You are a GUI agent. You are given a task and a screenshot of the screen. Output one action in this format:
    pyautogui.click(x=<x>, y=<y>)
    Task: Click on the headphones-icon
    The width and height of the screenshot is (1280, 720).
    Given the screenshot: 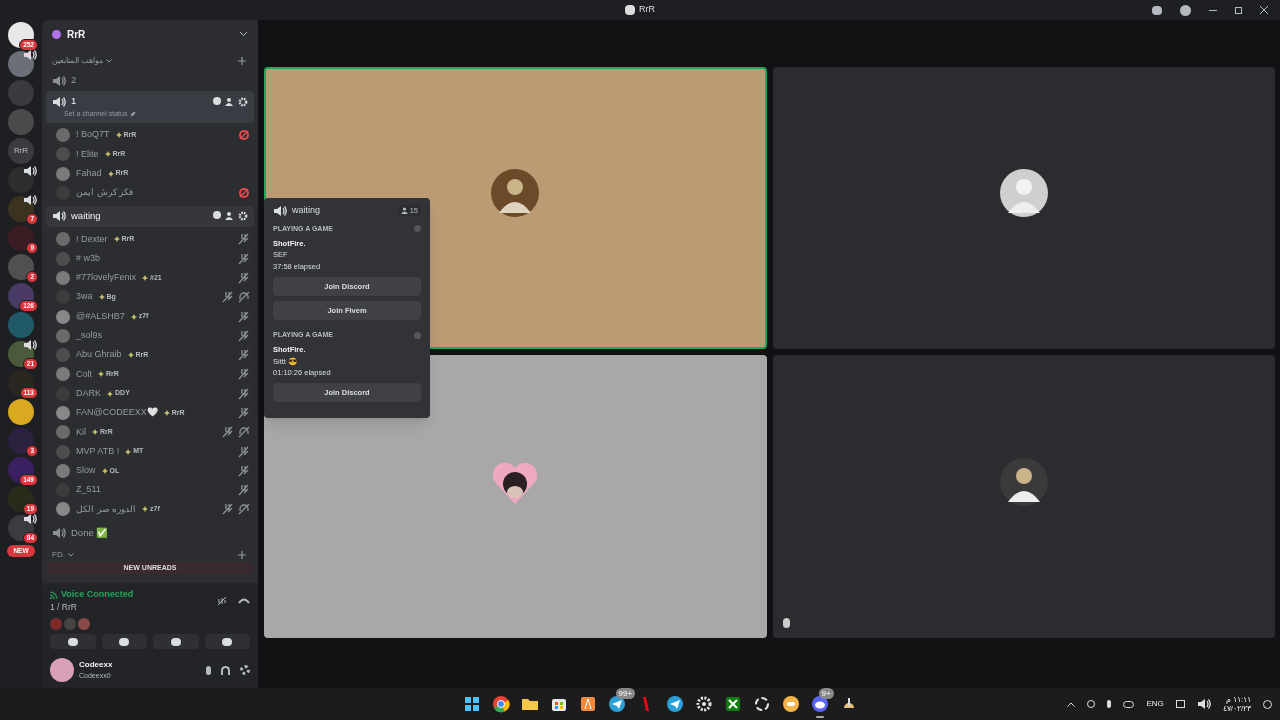 What is the action you would take?
    pyautogui.click(x=225, y=670)
    